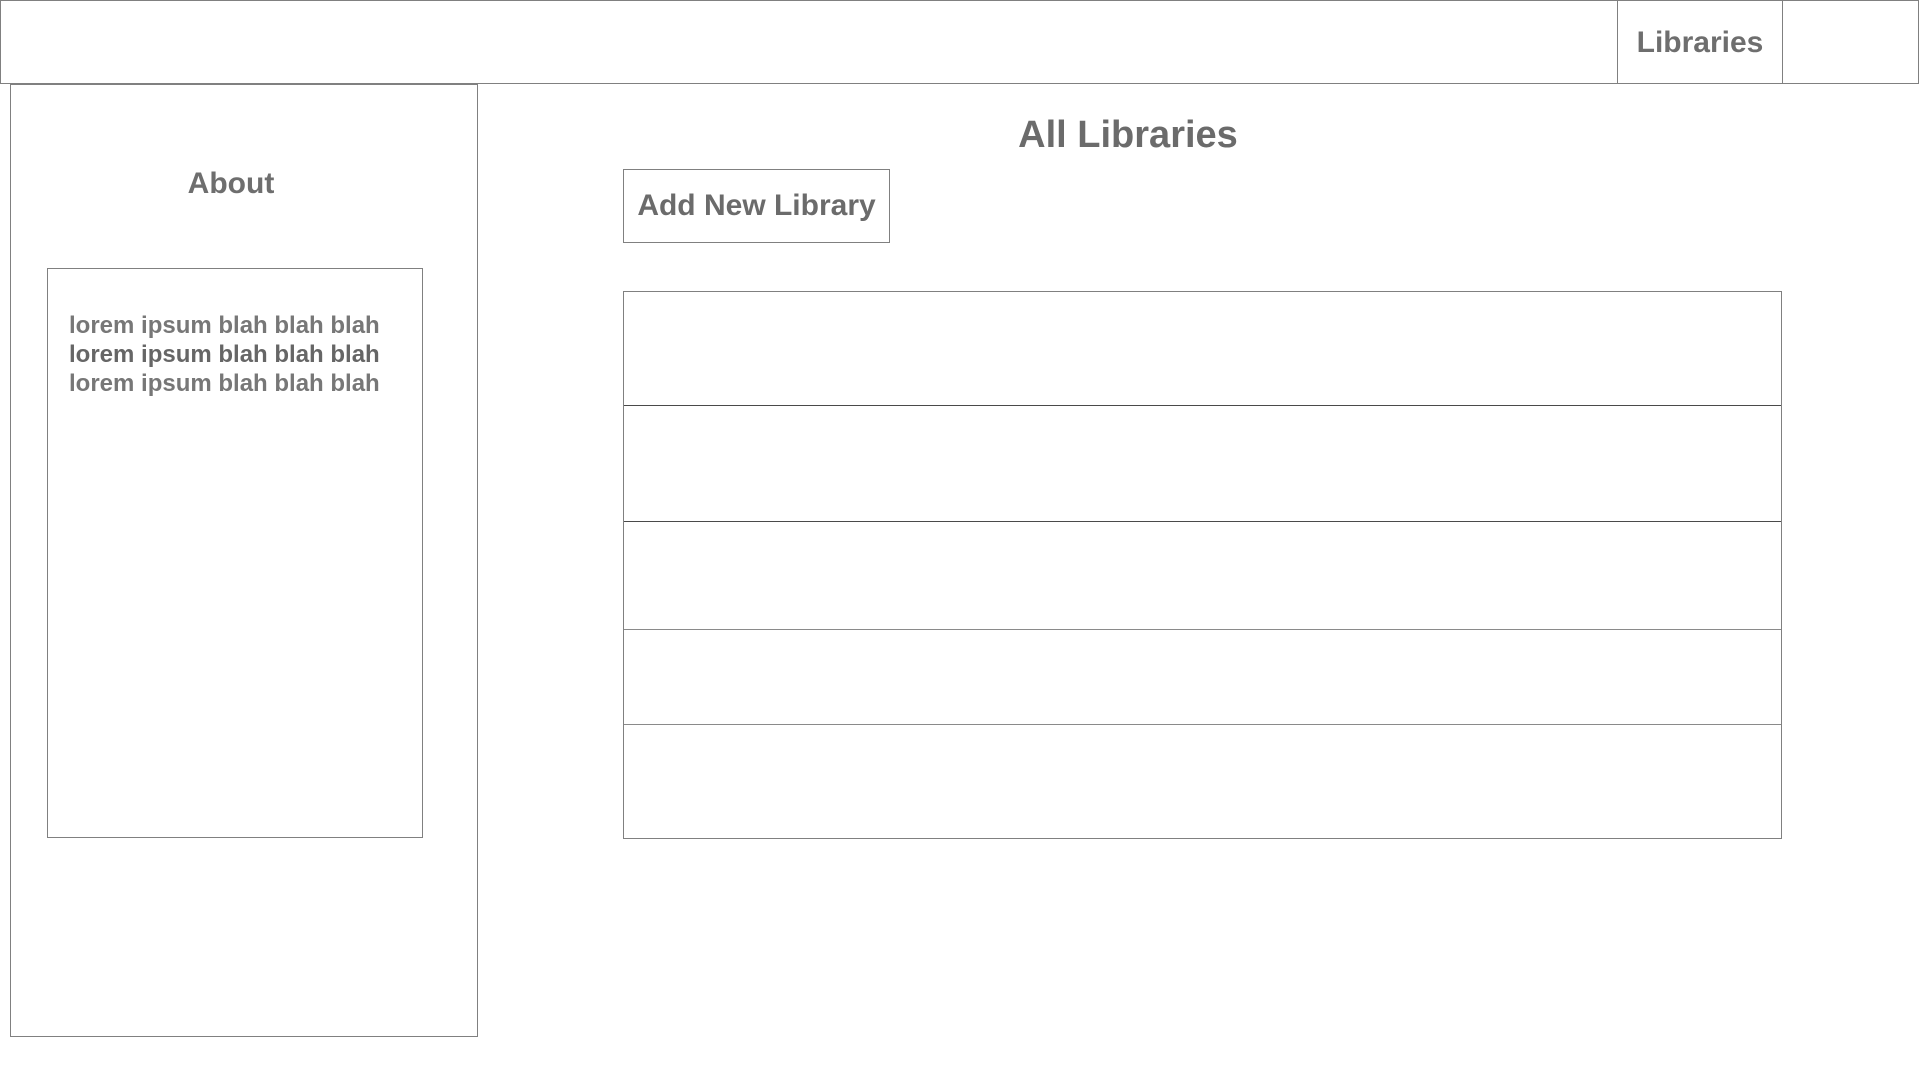 The width and height of the screenshot is (1920, 1080). What do you see at coordinates (1700, 42) in the screenshot?
I see `nav-tab-libraries: Libraries` at bounding box center [1700, 42].